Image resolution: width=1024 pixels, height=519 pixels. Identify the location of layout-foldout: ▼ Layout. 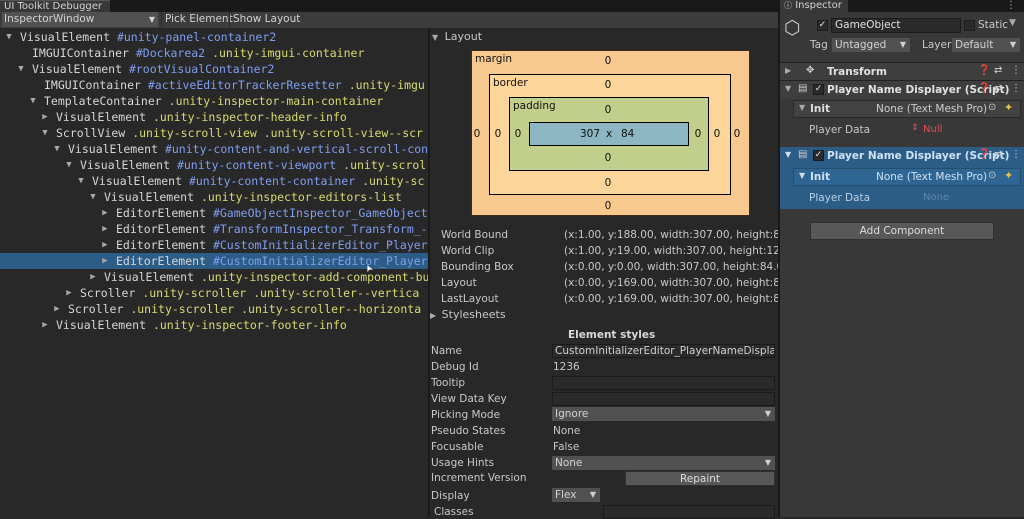
(457, 36).